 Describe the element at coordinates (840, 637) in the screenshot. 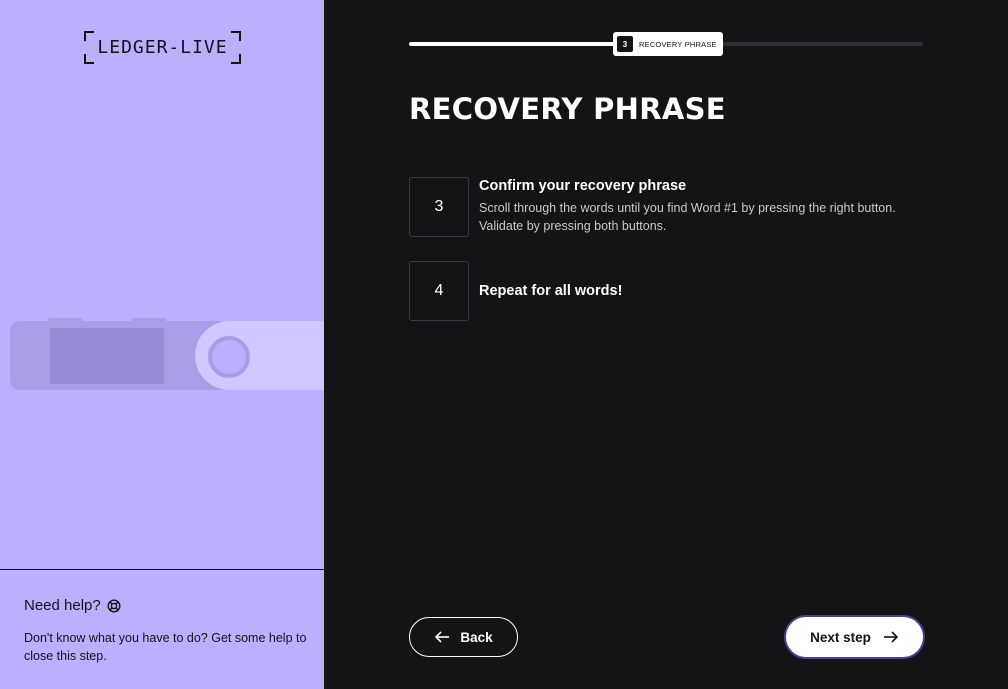

I see `next-step-button-label: Next step` at that location.